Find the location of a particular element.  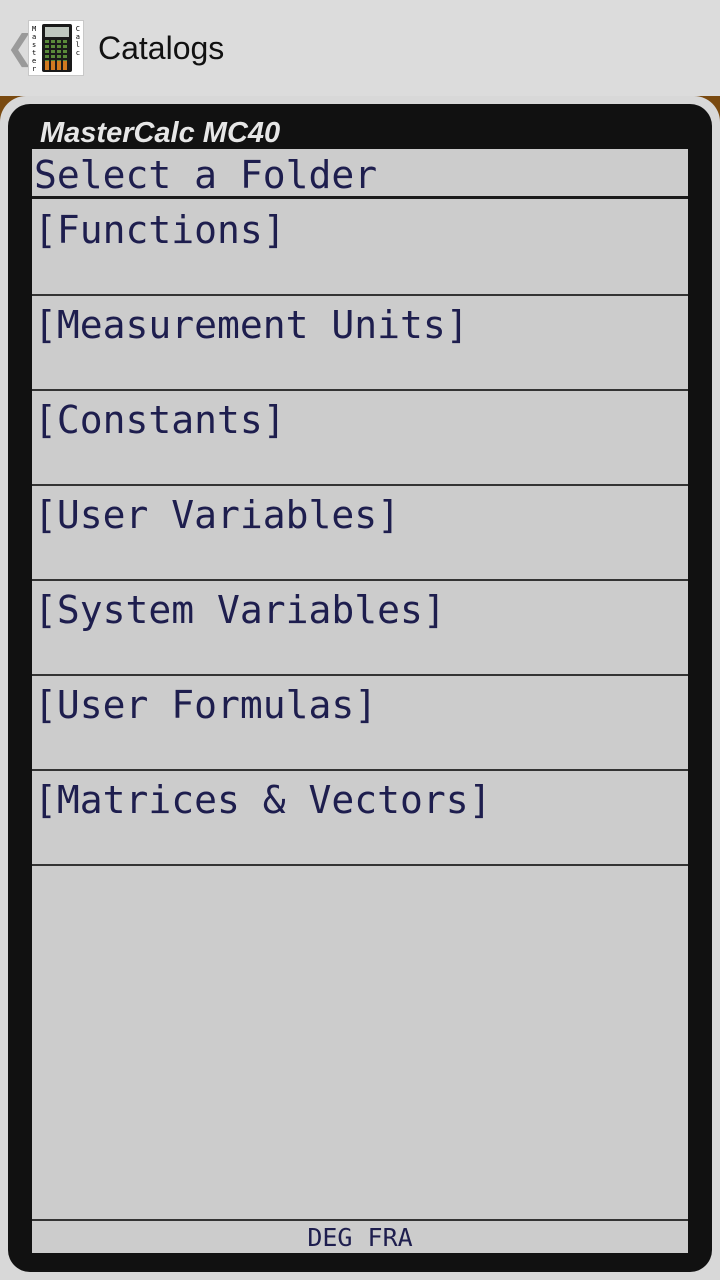

page-title: Catalogs is located at coordinates (161, 48).